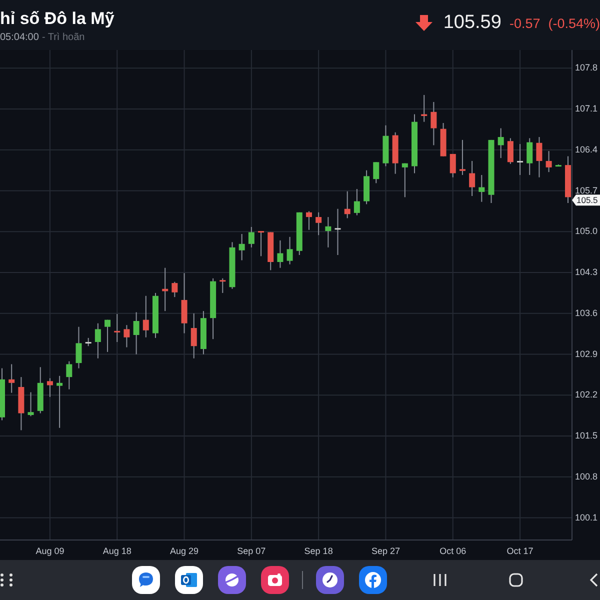 This screenshot has height=600, width=600. I want to click on camera-icon, so click(275, 580).